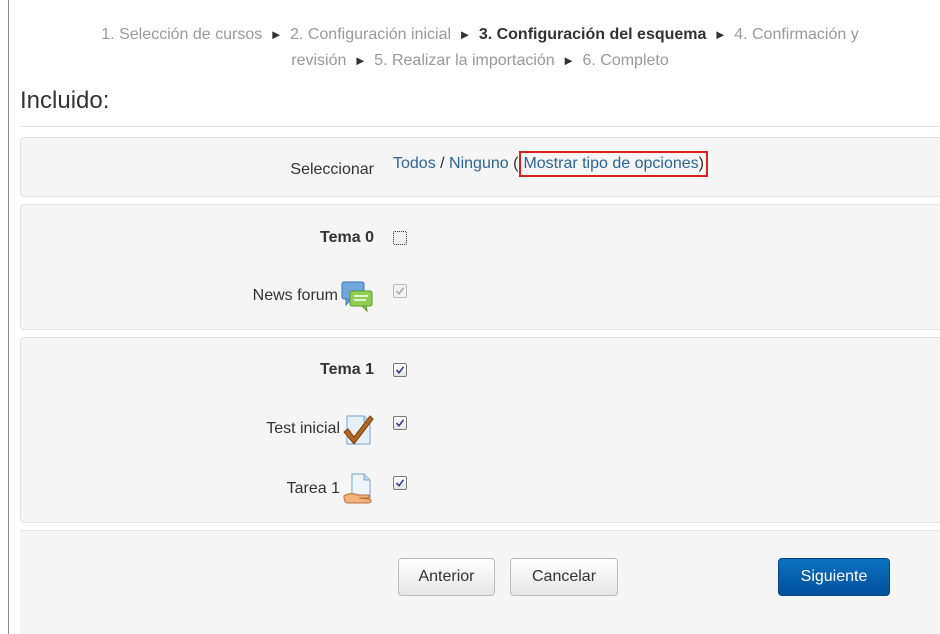 The width and height of the screenshot is (940, 634). I want to click on cancel-button: Cancelar, so click(564, 577).